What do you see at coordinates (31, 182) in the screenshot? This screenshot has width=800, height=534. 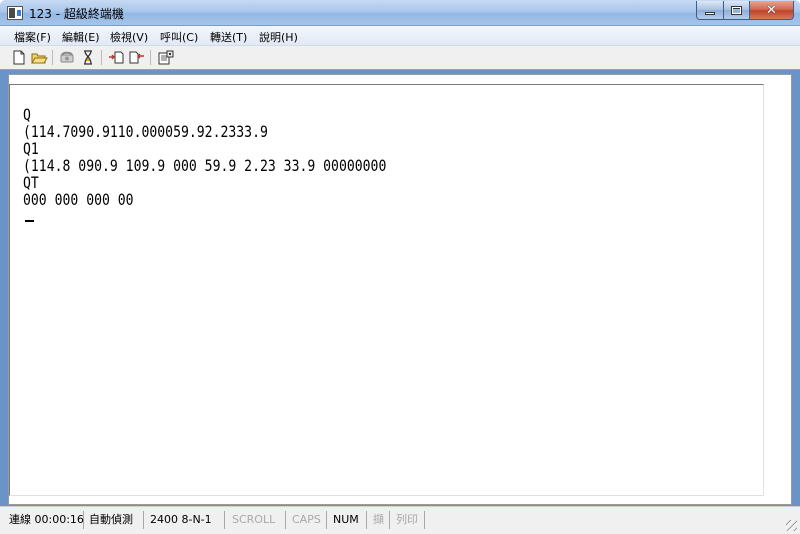 I see `terminal-line: QT` at bounding box center [31, 182].